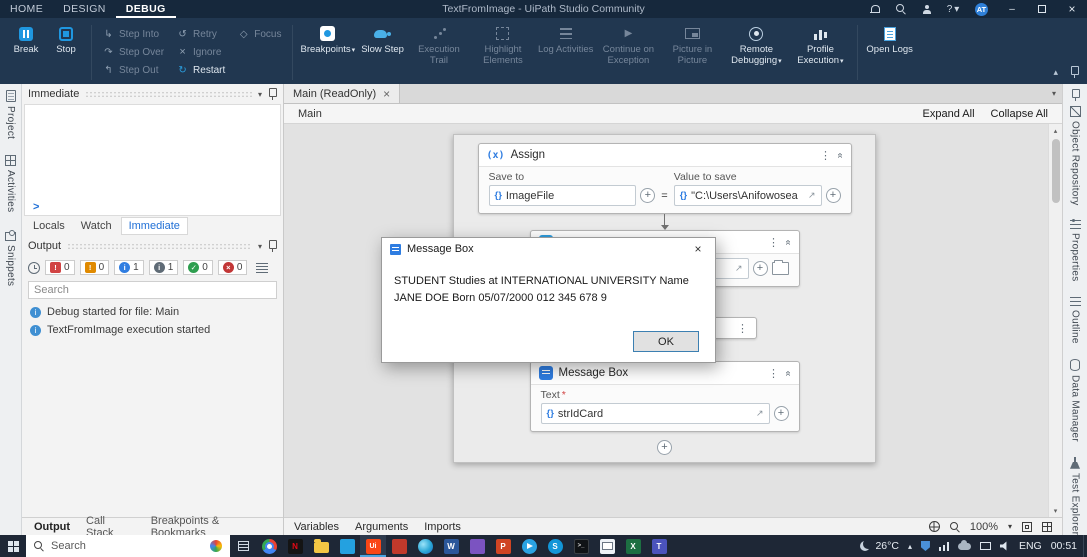  What do you see at coordinates (503, 45) in the screenshot?
I see `highlight-elements-button: Highlight Elements` at bounding box center [503, 45].